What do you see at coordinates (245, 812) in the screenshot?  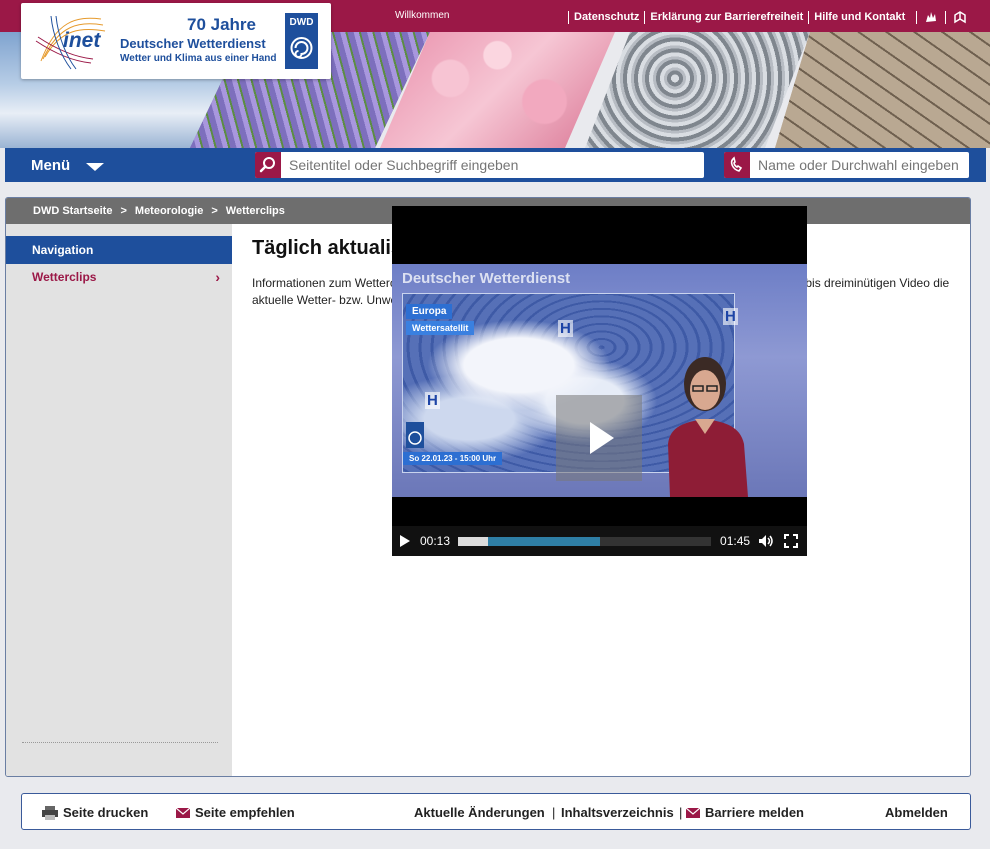 I see `recommend-page-label: Seite empfehlen` at bounding box center [245, 812].